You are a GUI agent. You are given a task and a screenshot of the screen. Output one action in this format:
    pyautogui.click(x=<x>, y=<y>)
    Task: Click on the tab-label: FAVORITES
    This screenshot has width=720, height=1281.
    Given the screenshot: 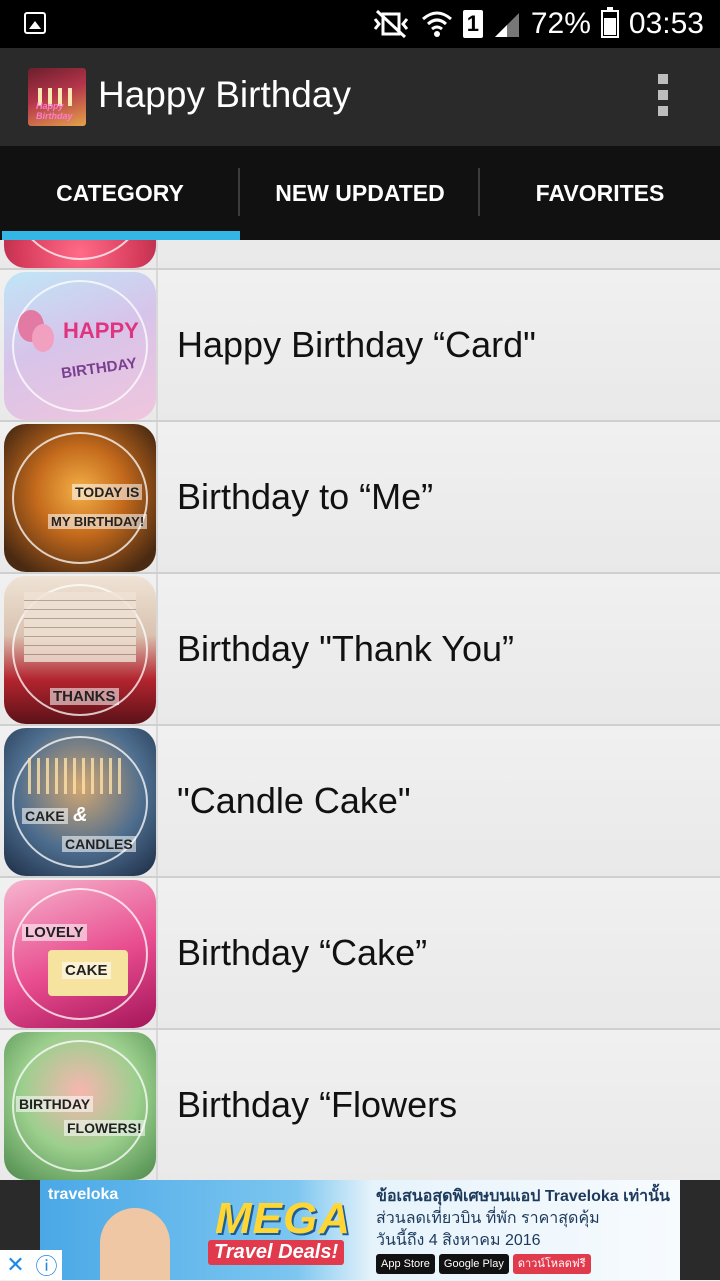 What is the action you would take?
    pyautogui.click(x=600, y=192)
    